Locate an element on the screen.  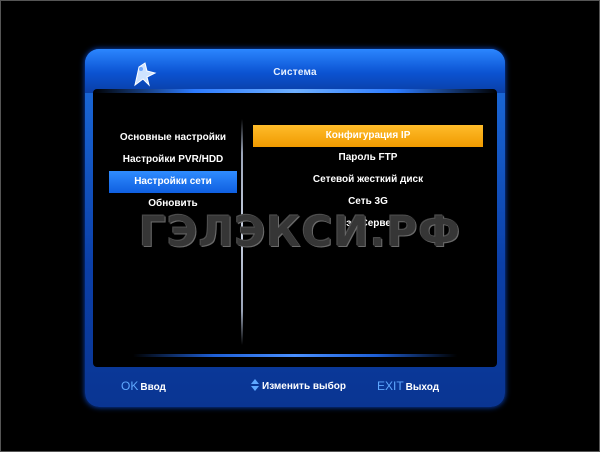
ok-key-label: OK is located at coordinates (130, 386).